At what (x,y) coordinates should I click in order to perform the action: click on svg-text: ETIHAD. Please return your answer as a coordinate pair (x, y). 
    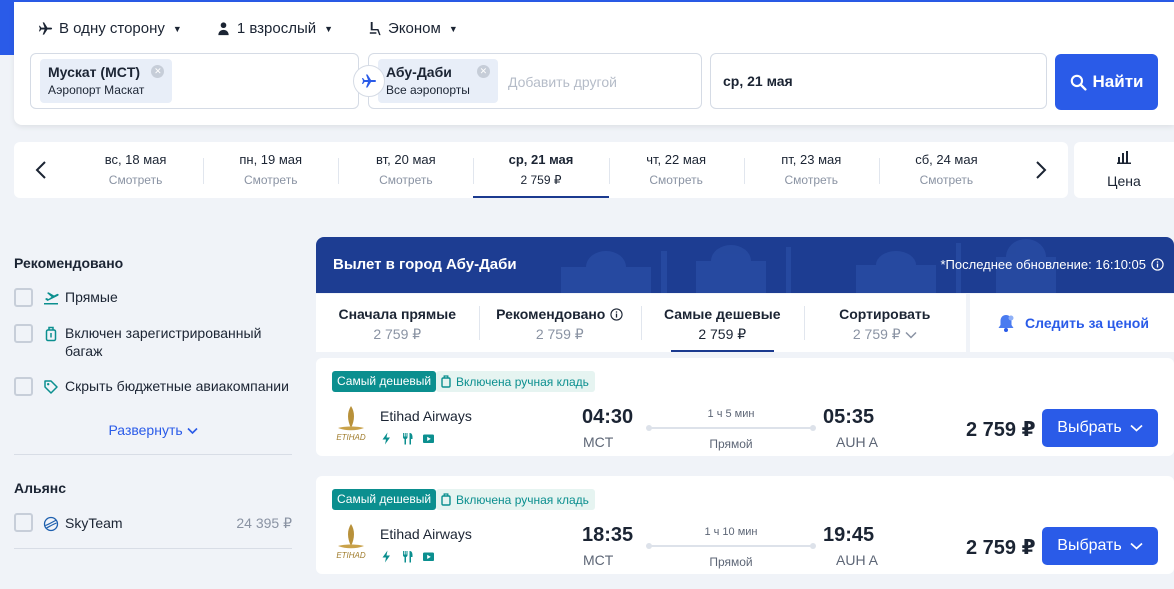
    Looking at the image, I should click on (351, 555).